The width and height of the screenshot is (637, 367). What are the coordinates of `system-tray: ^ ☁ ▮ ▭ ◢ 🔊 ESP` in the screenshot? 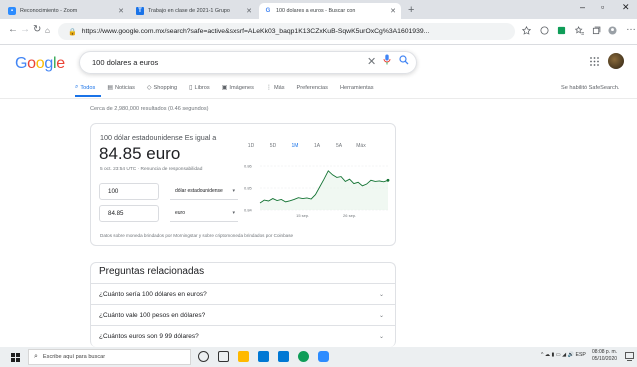 It's located at (563, 355).